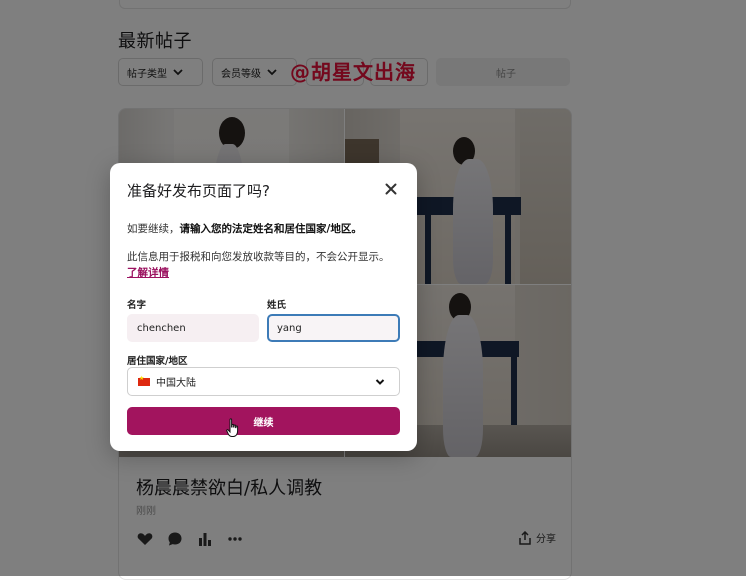 The image size is (746, 580). I want to click on first-name-label: 名字, so click(137, 305).